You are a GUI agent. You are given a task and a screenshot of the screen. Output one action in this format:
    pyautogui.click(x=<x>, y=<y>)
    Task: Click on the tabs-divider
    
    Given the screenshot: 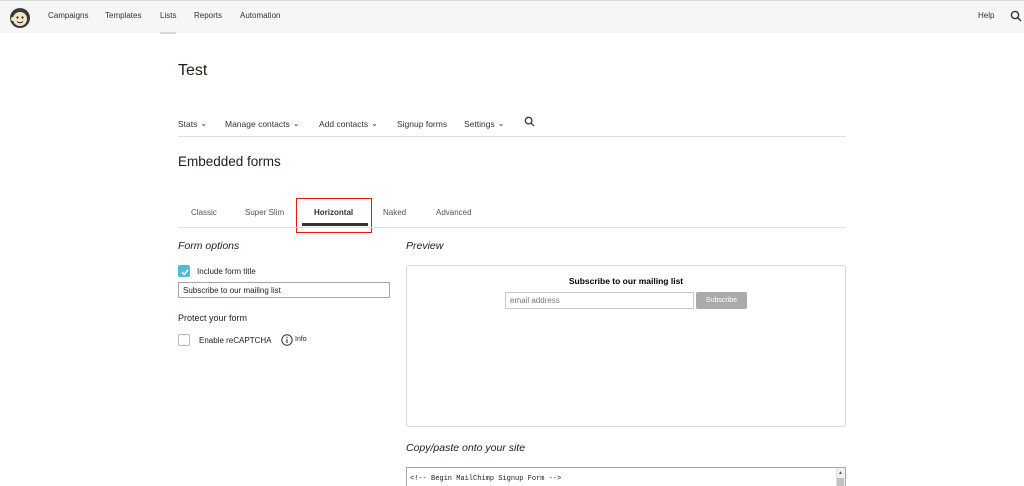 What is the action you would take?
    pyautogui.click(x=512, y=227)
    